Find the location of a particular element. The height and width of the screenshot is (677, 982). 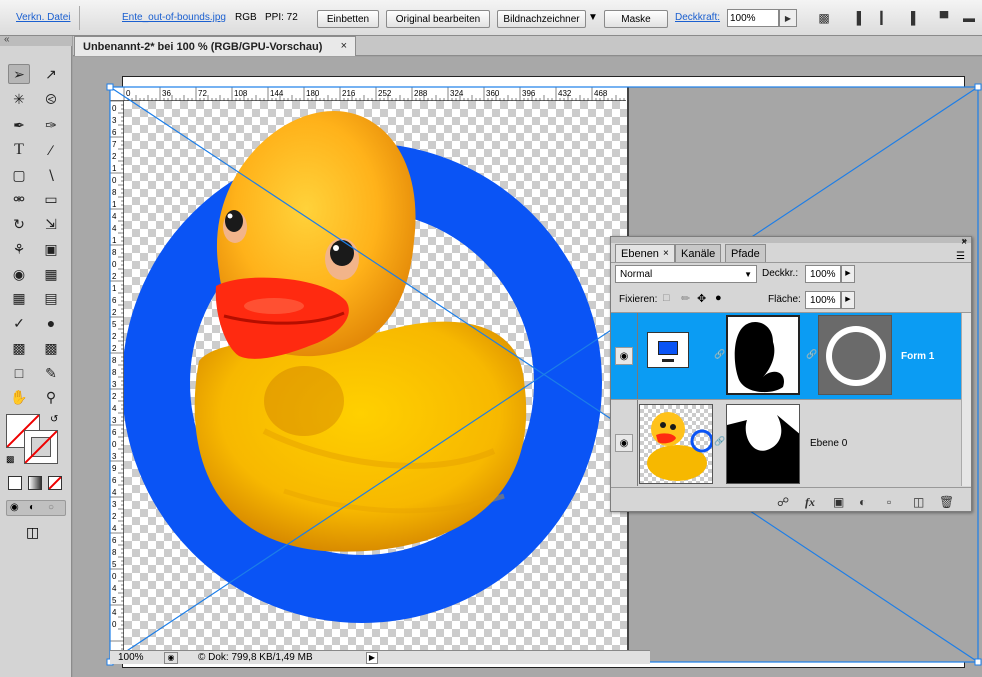

layers-scrollbar is located at coordinates (966, 399).